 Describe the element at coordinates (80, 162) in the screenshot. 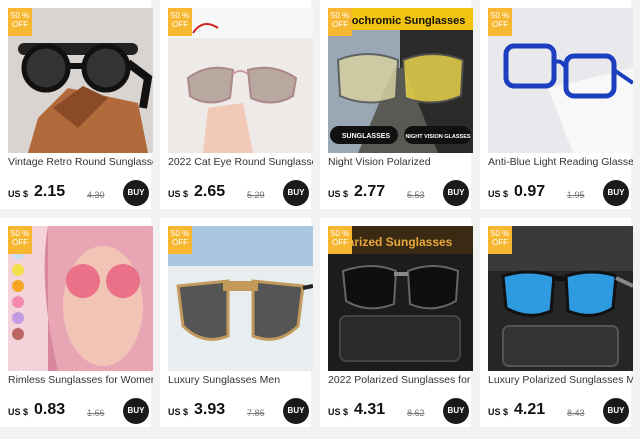

I see `product-title: Vintage Retro Round Sunglasses` at that location.